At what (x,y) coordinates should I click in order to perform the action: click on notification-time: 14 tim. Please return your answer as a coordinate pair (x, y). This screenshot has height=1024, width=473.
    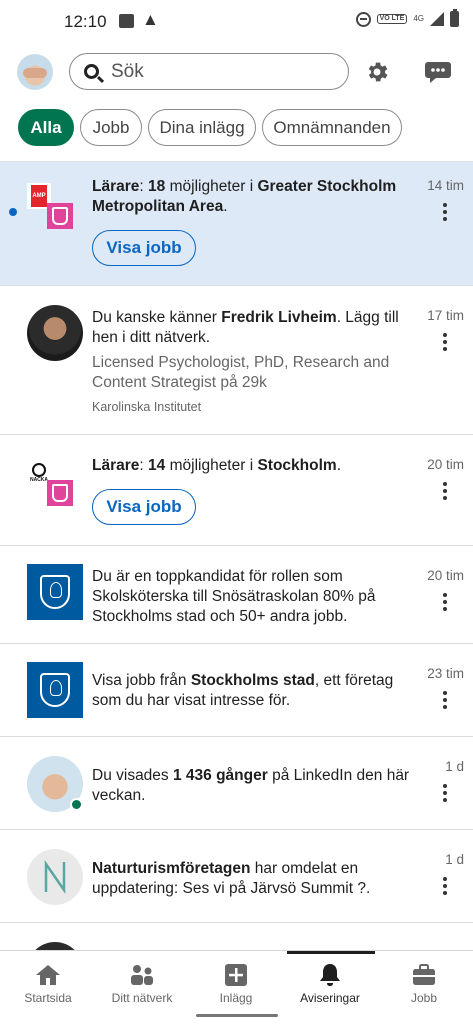
    Looking at the image, I should click on (445, 185).